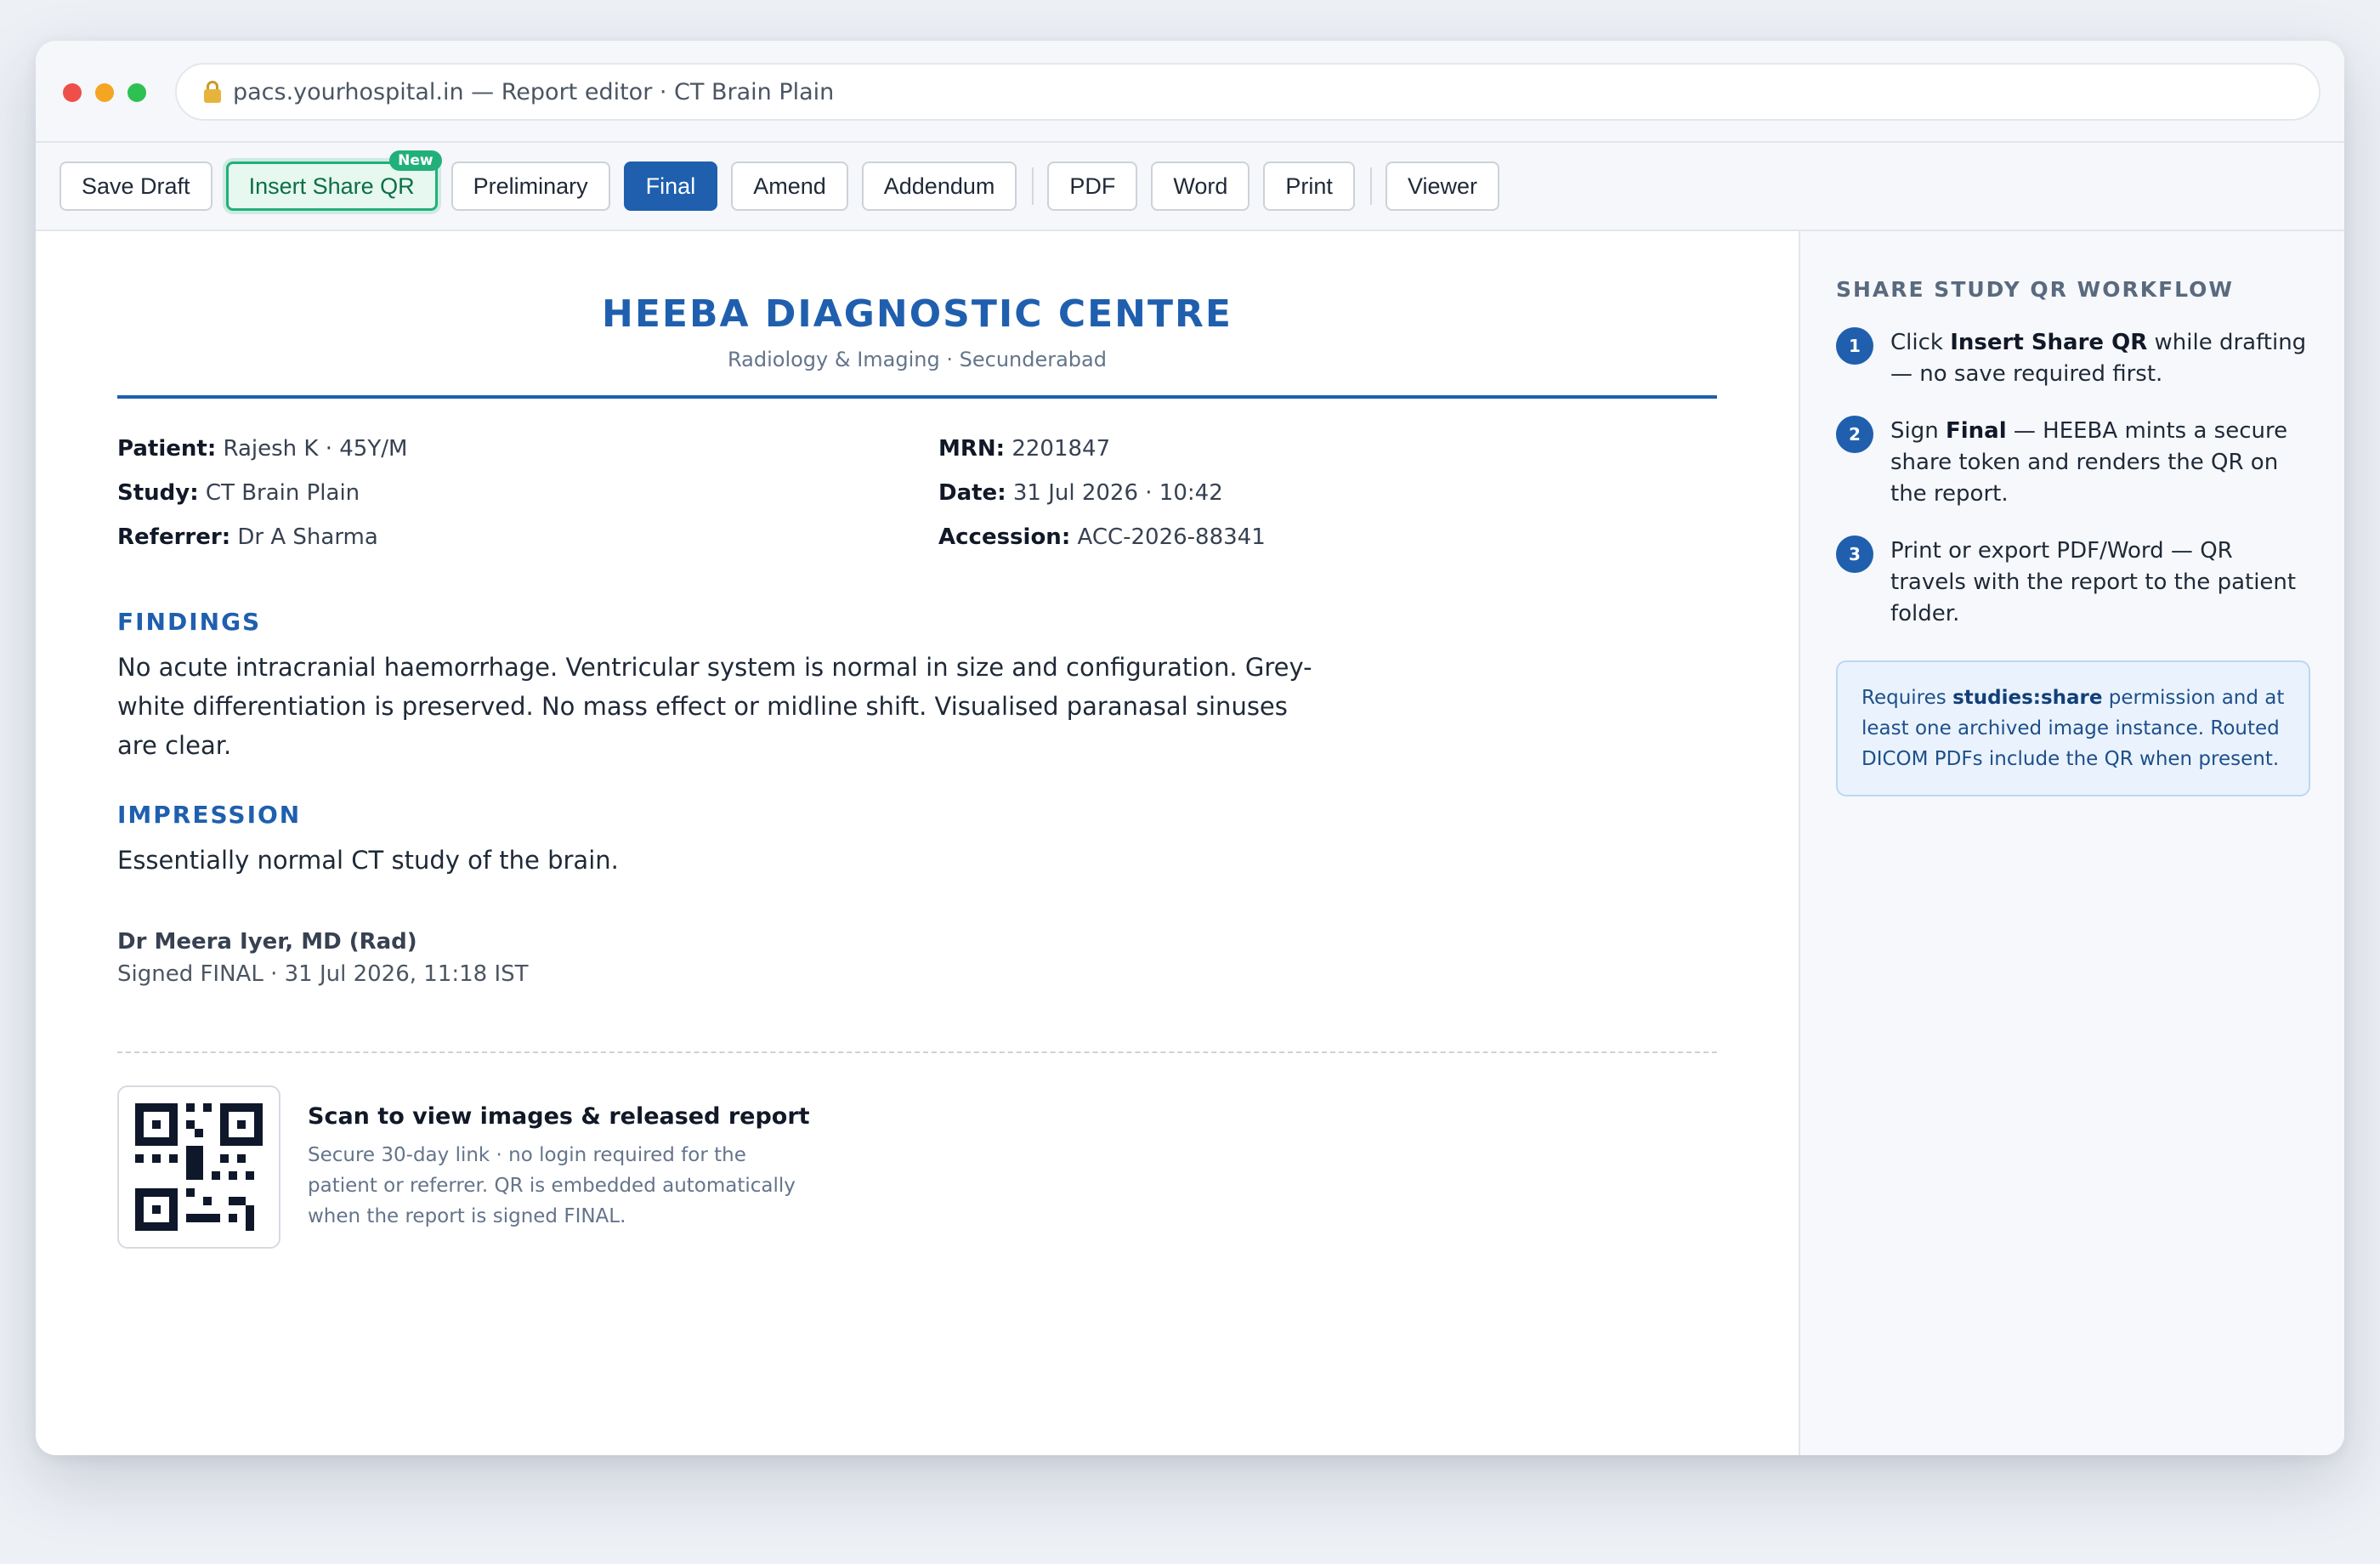  What do you see at coordinates (1442, 186) in the screenshot?
I see `viewer-button: Viewer` at bounding box center [1442, 186].